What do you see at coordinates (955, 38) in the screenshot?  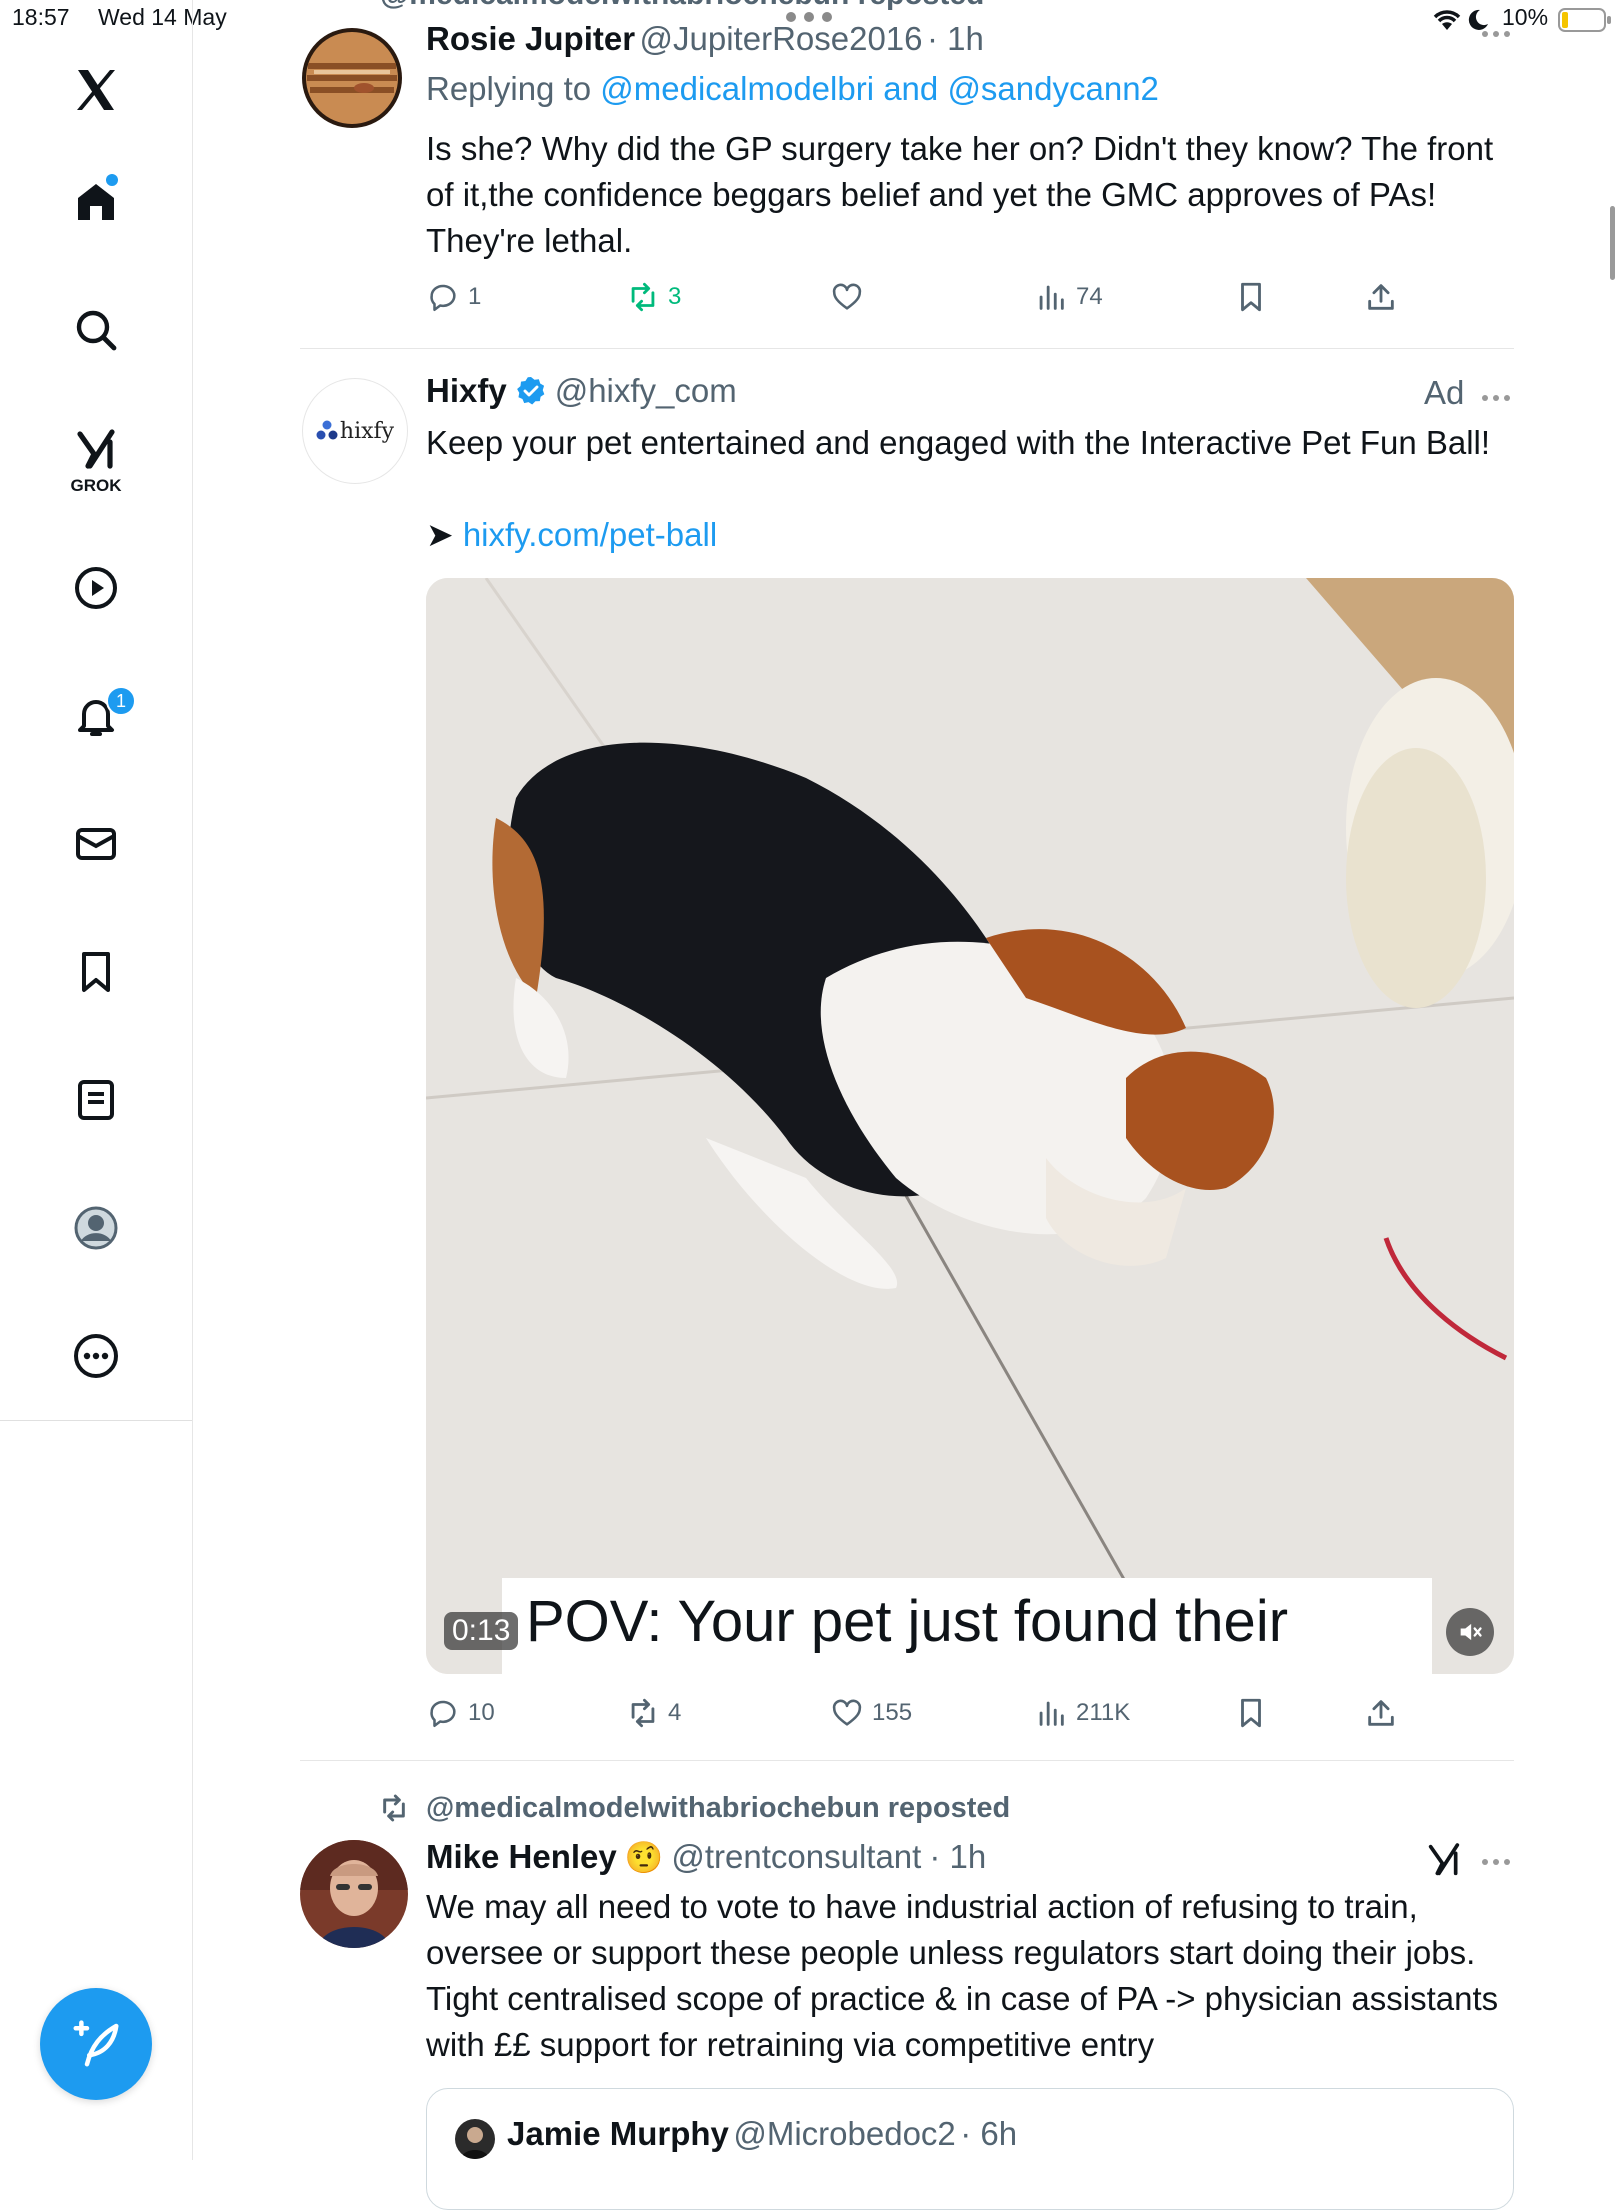 I see `tweet1-time: · 1h` at bounding box center [955, 38].